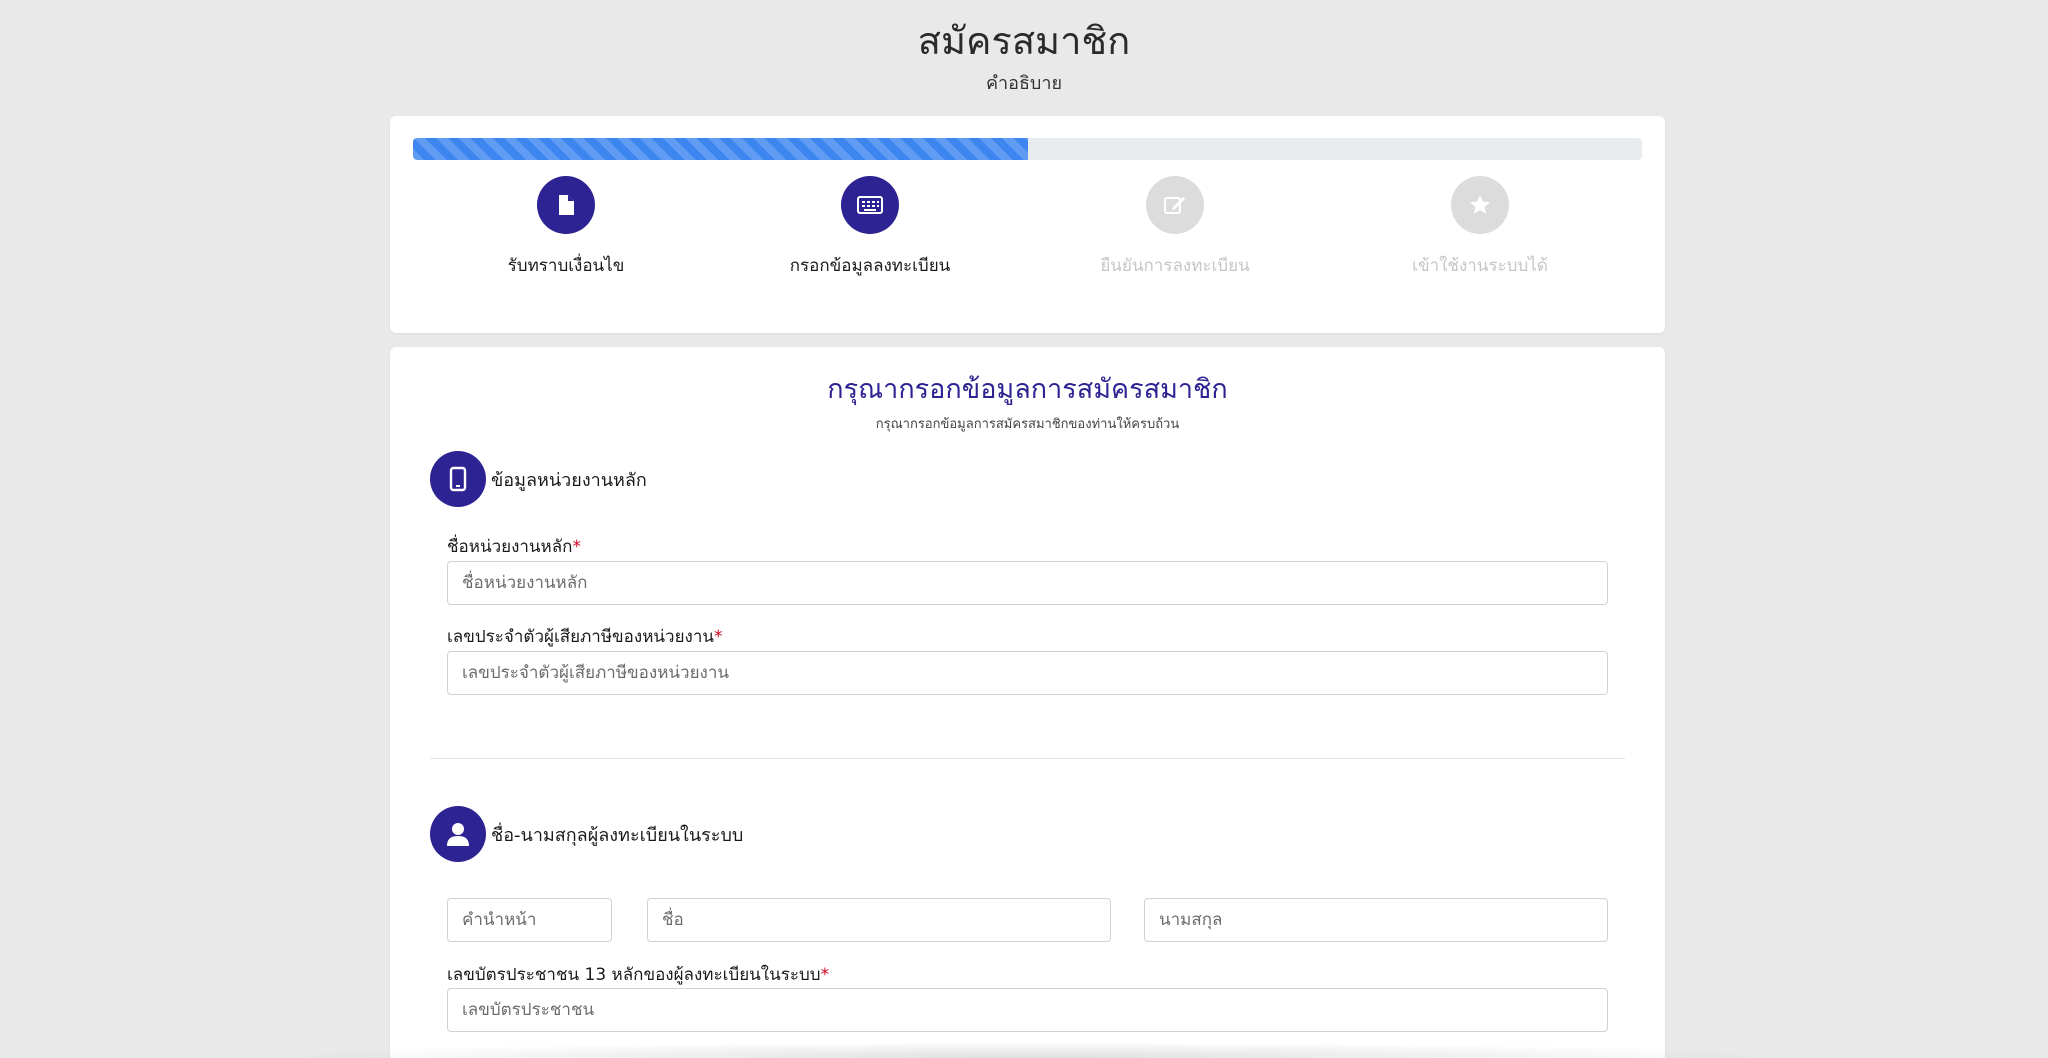  I want to click on section-registrant-header: ชื่อ-นามสกุลผู้ลงทะเบียนในระบบ, so click(586, 834).